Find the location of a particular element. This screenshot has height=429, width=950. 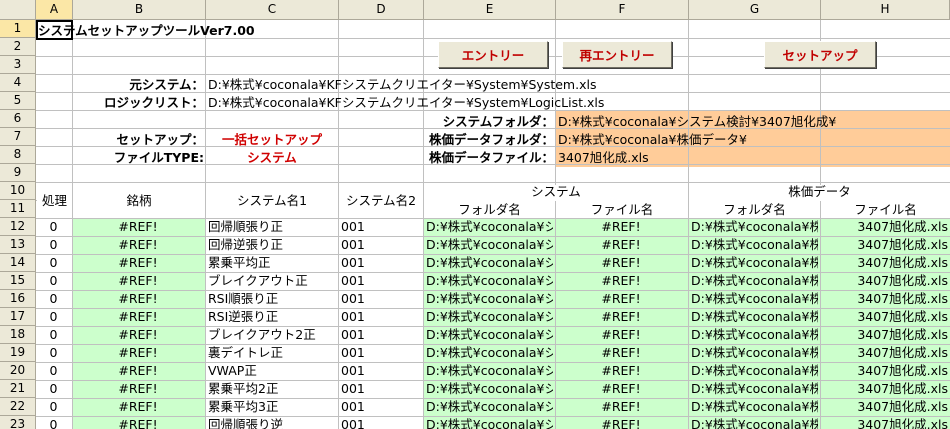

row-header-3: 3 is located at coordinates (18, 65).